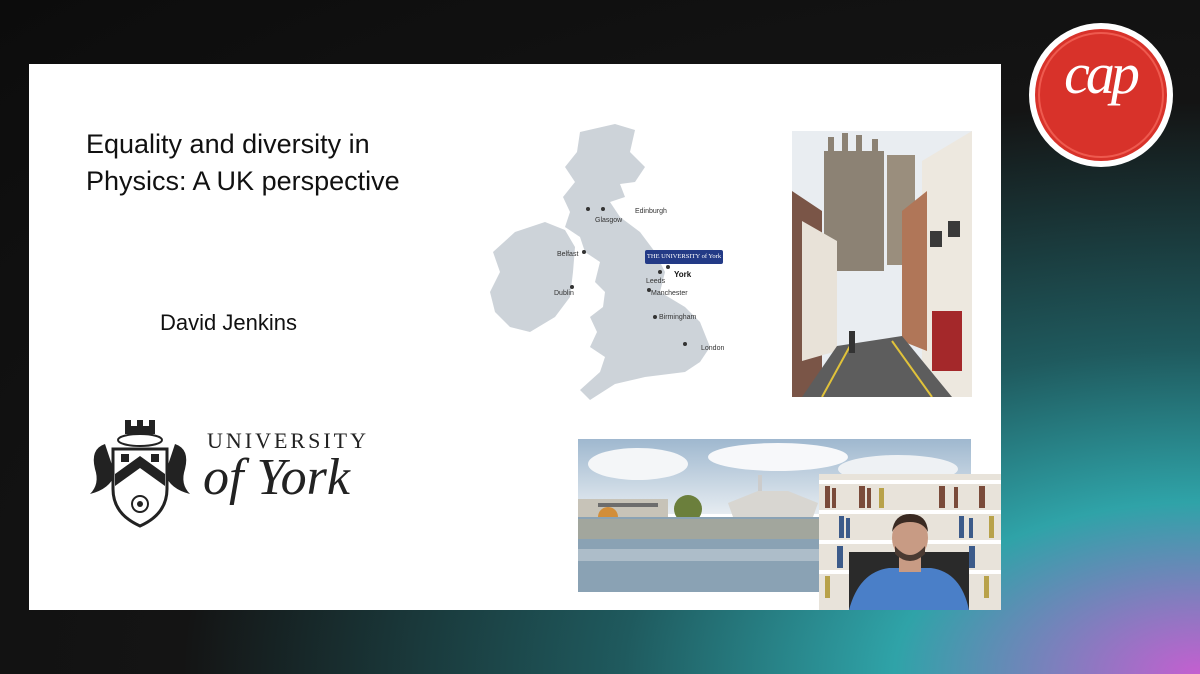  Describe the element at coordinates (910, 542) in the screenshot. I see `speaker-webcam-feed` at that location.